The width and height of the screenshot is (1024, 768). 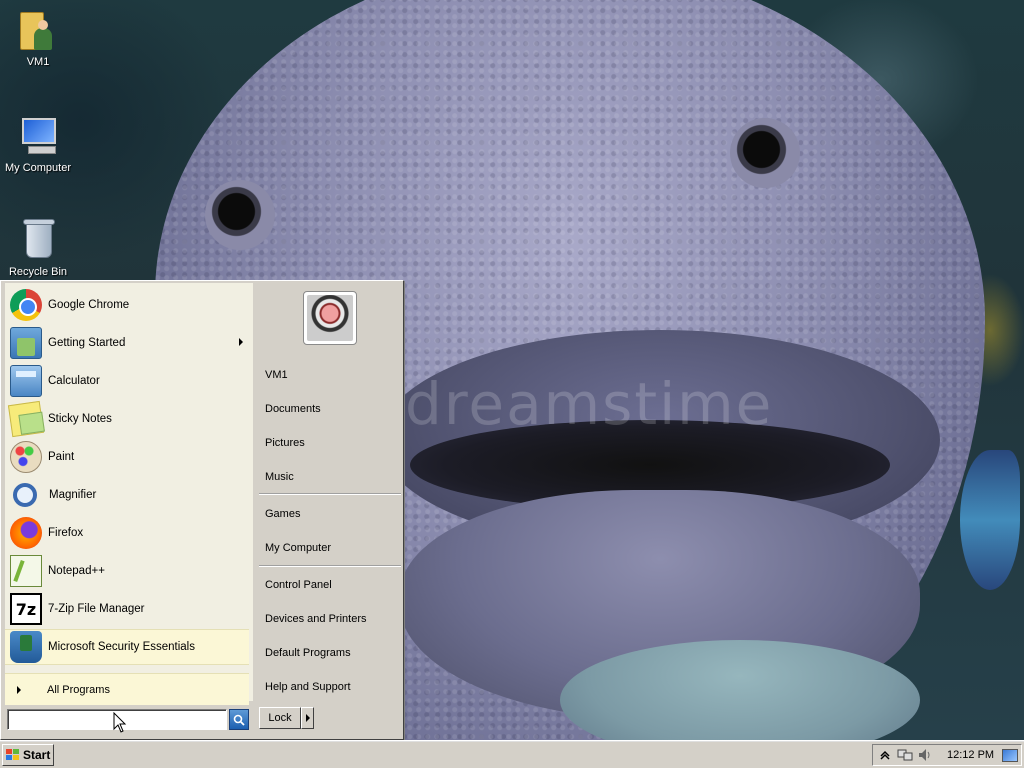 I want to click on start-label: Start, so click(x=37, y=755).